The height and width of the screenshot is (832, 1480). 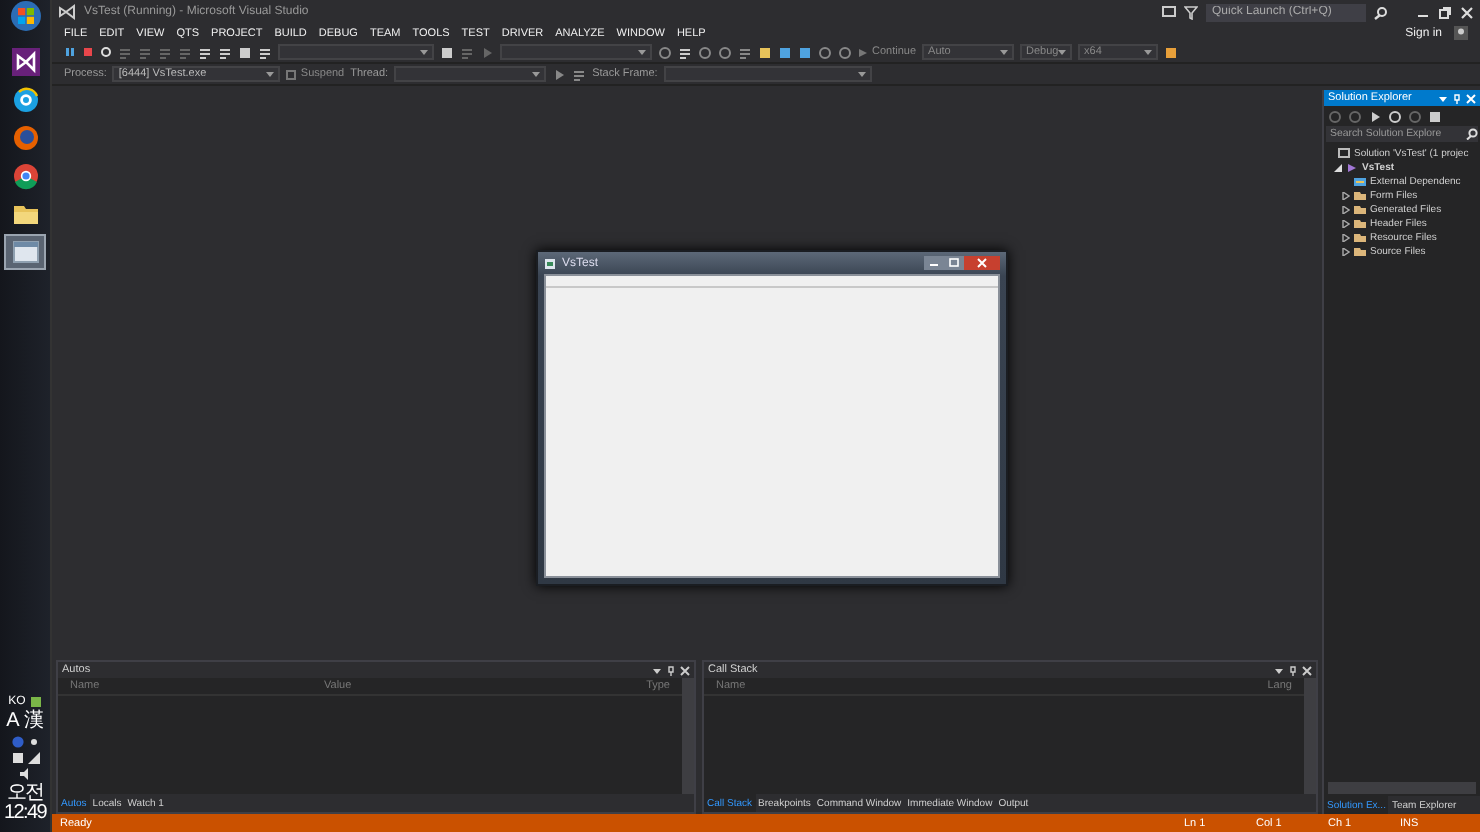 I want to click on fox-globe-icon, so click(x=25, y=138).